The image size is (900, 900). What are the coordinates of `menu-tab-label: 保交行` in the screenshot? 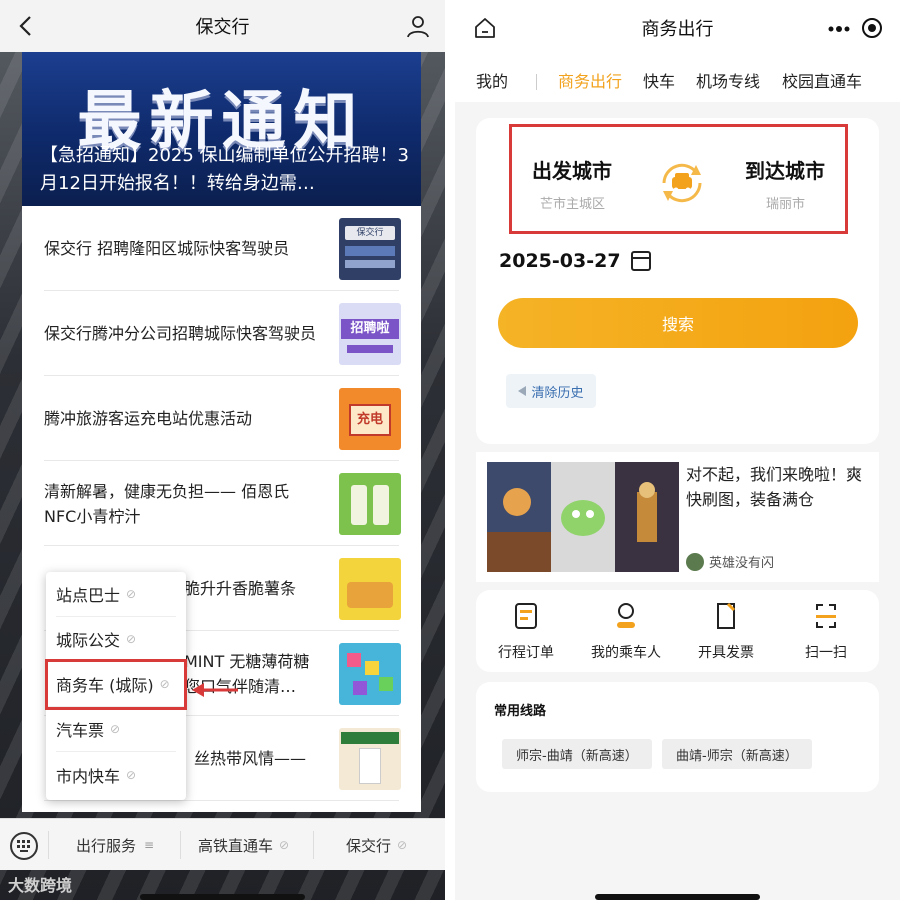 It's located at (369, 845).